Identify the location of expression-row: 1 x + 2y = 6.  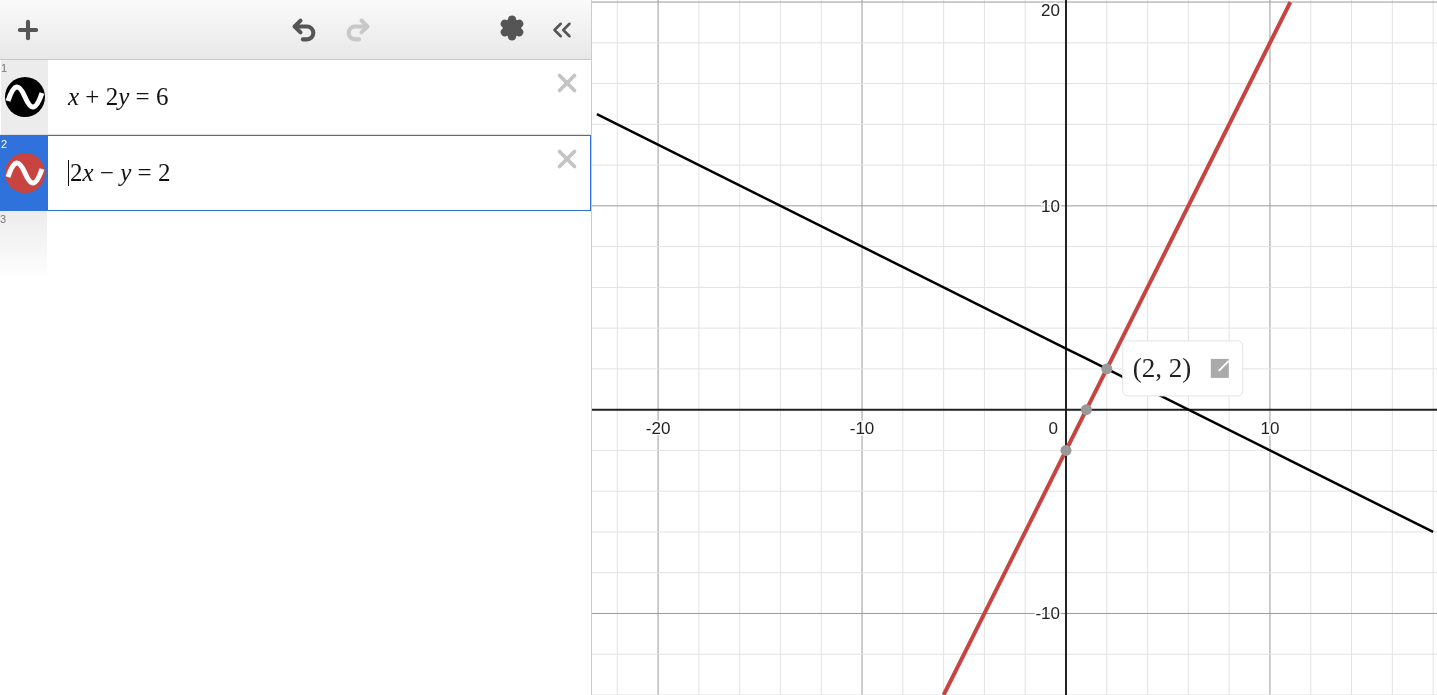
(295, 97).